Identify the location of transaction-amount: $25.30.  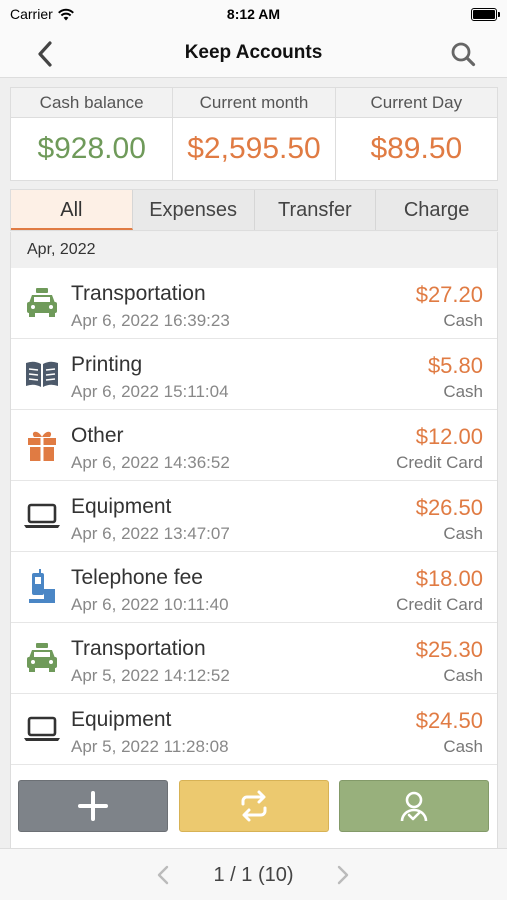
(449, 649).